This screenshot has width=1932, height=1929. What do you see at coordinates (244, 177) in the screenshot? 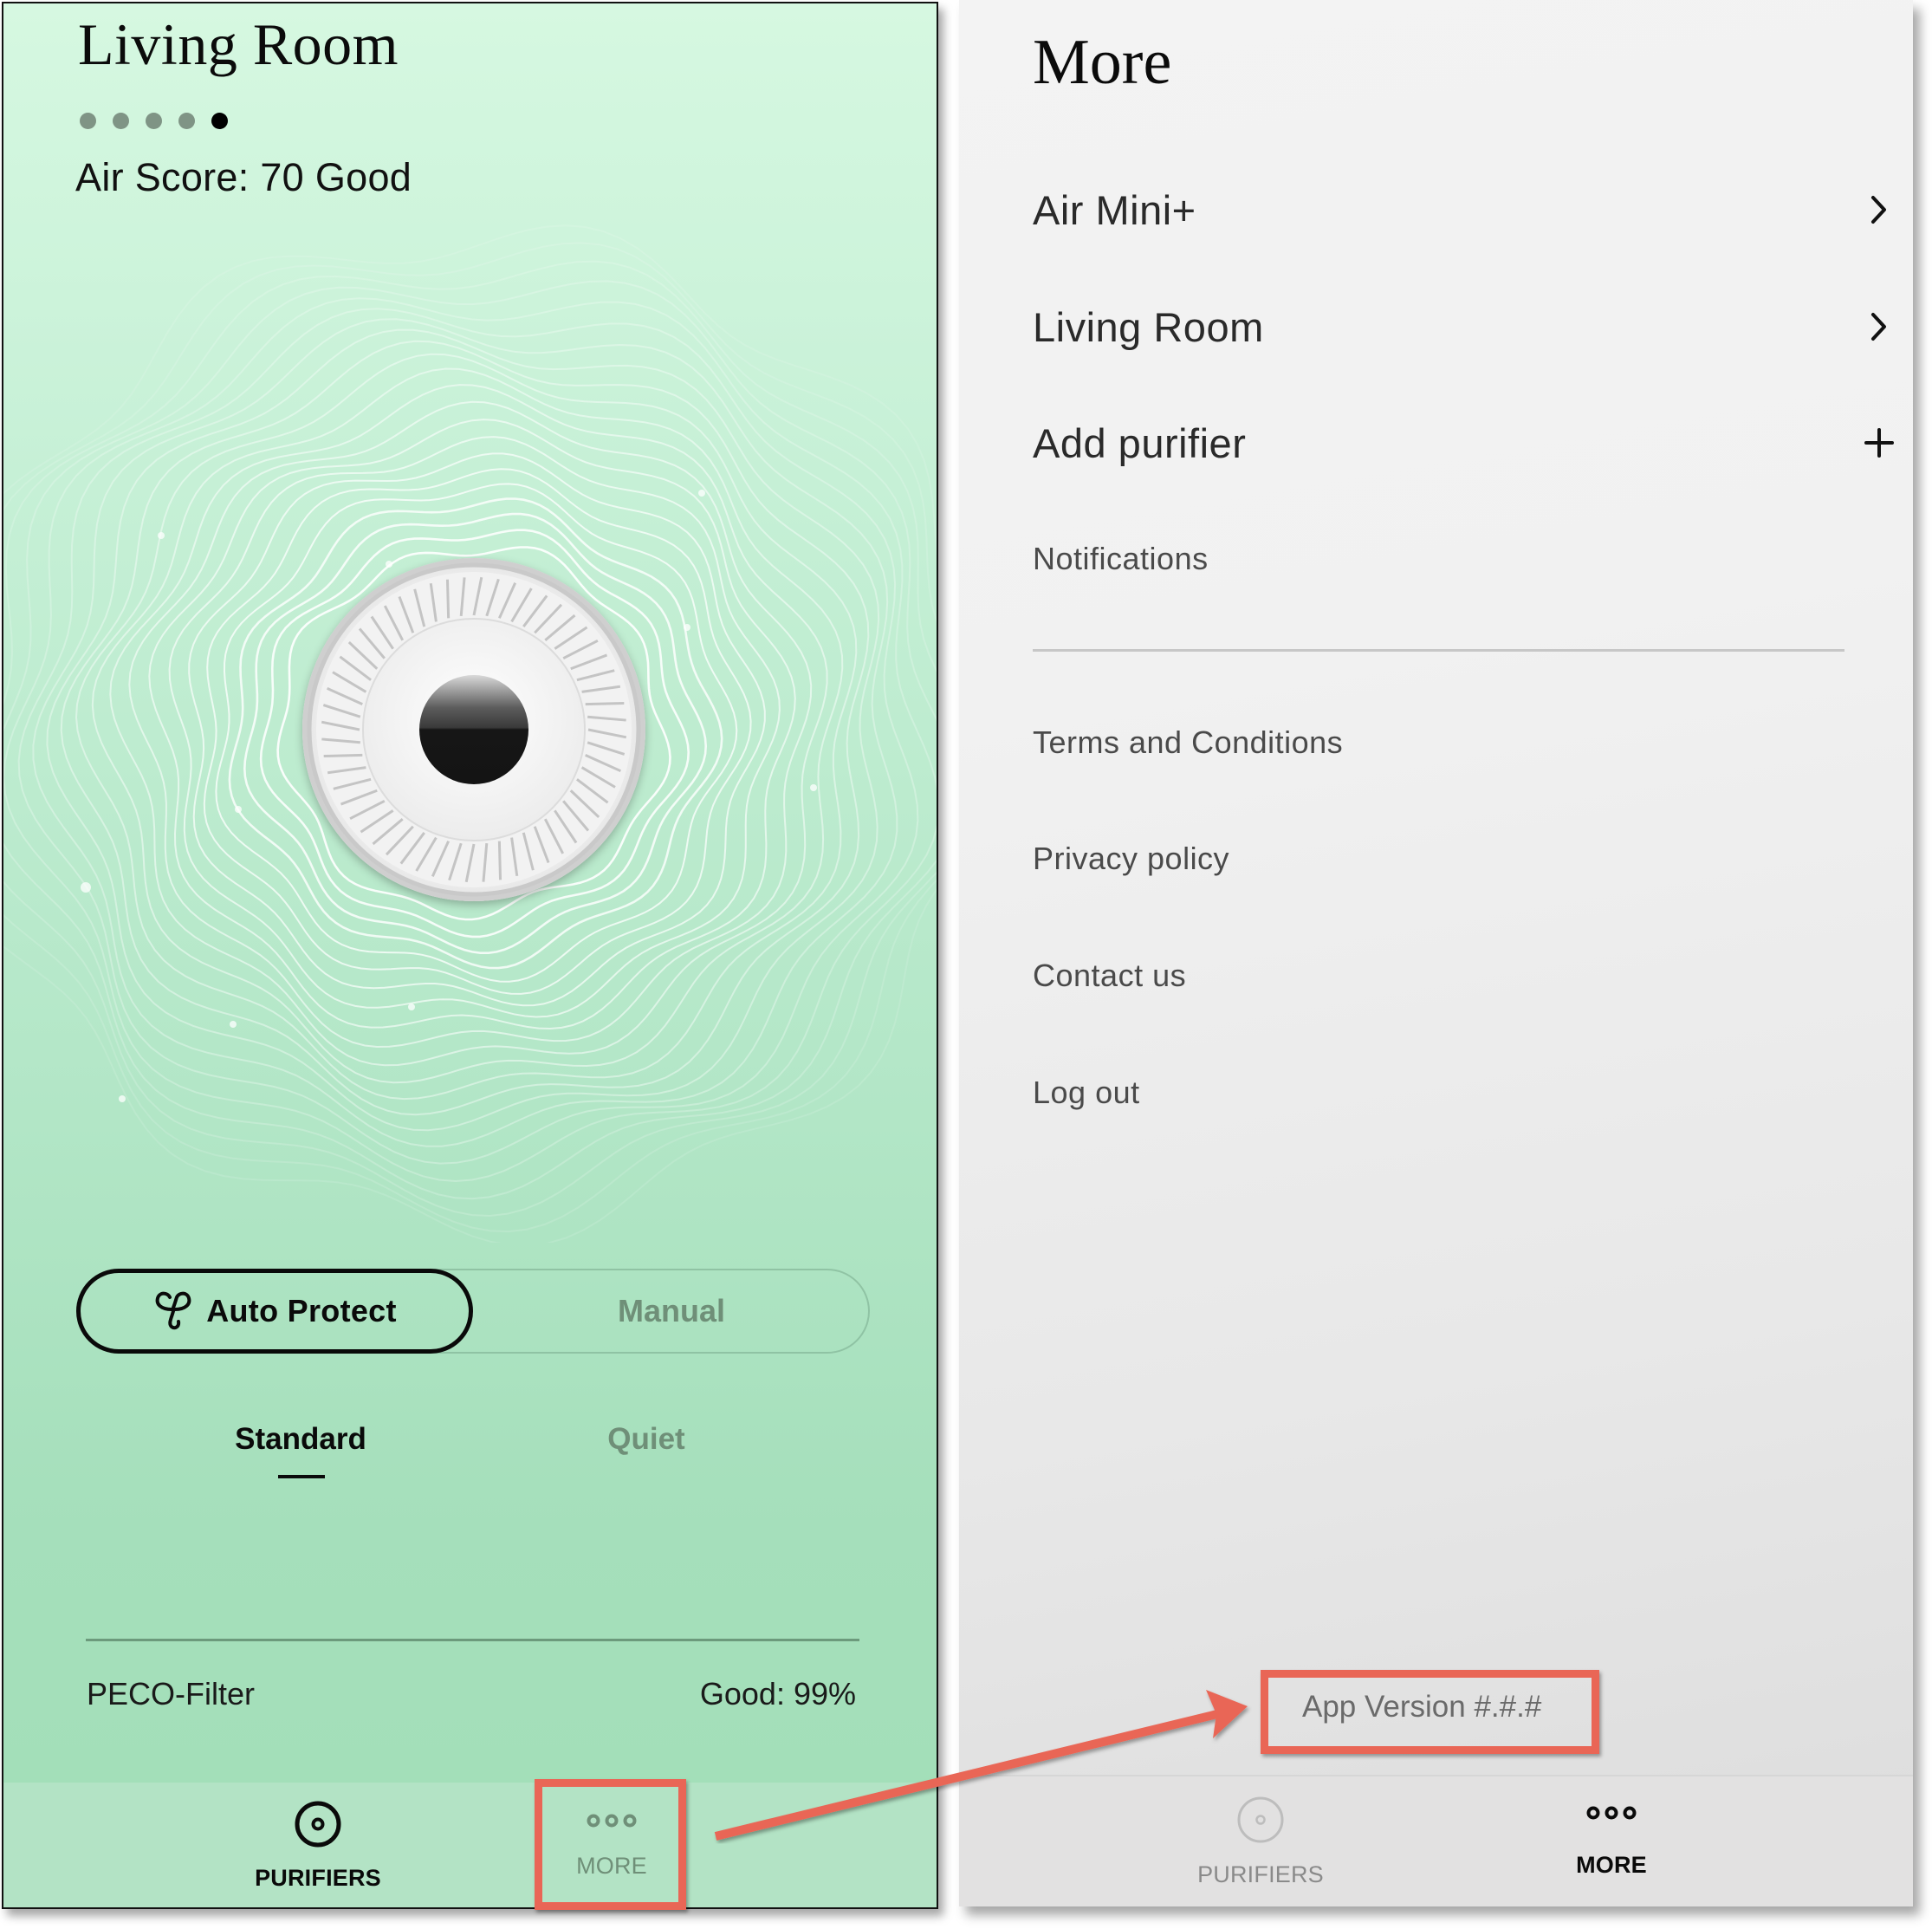
I see `air-score: Air Score: 70 Good` at bounding box center [244, 177].